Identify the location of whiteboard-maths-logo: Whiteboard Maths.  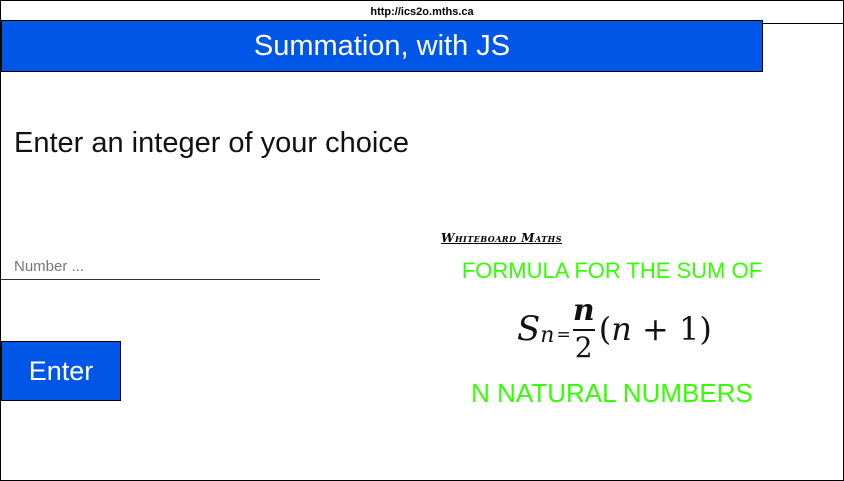
(502, 238).